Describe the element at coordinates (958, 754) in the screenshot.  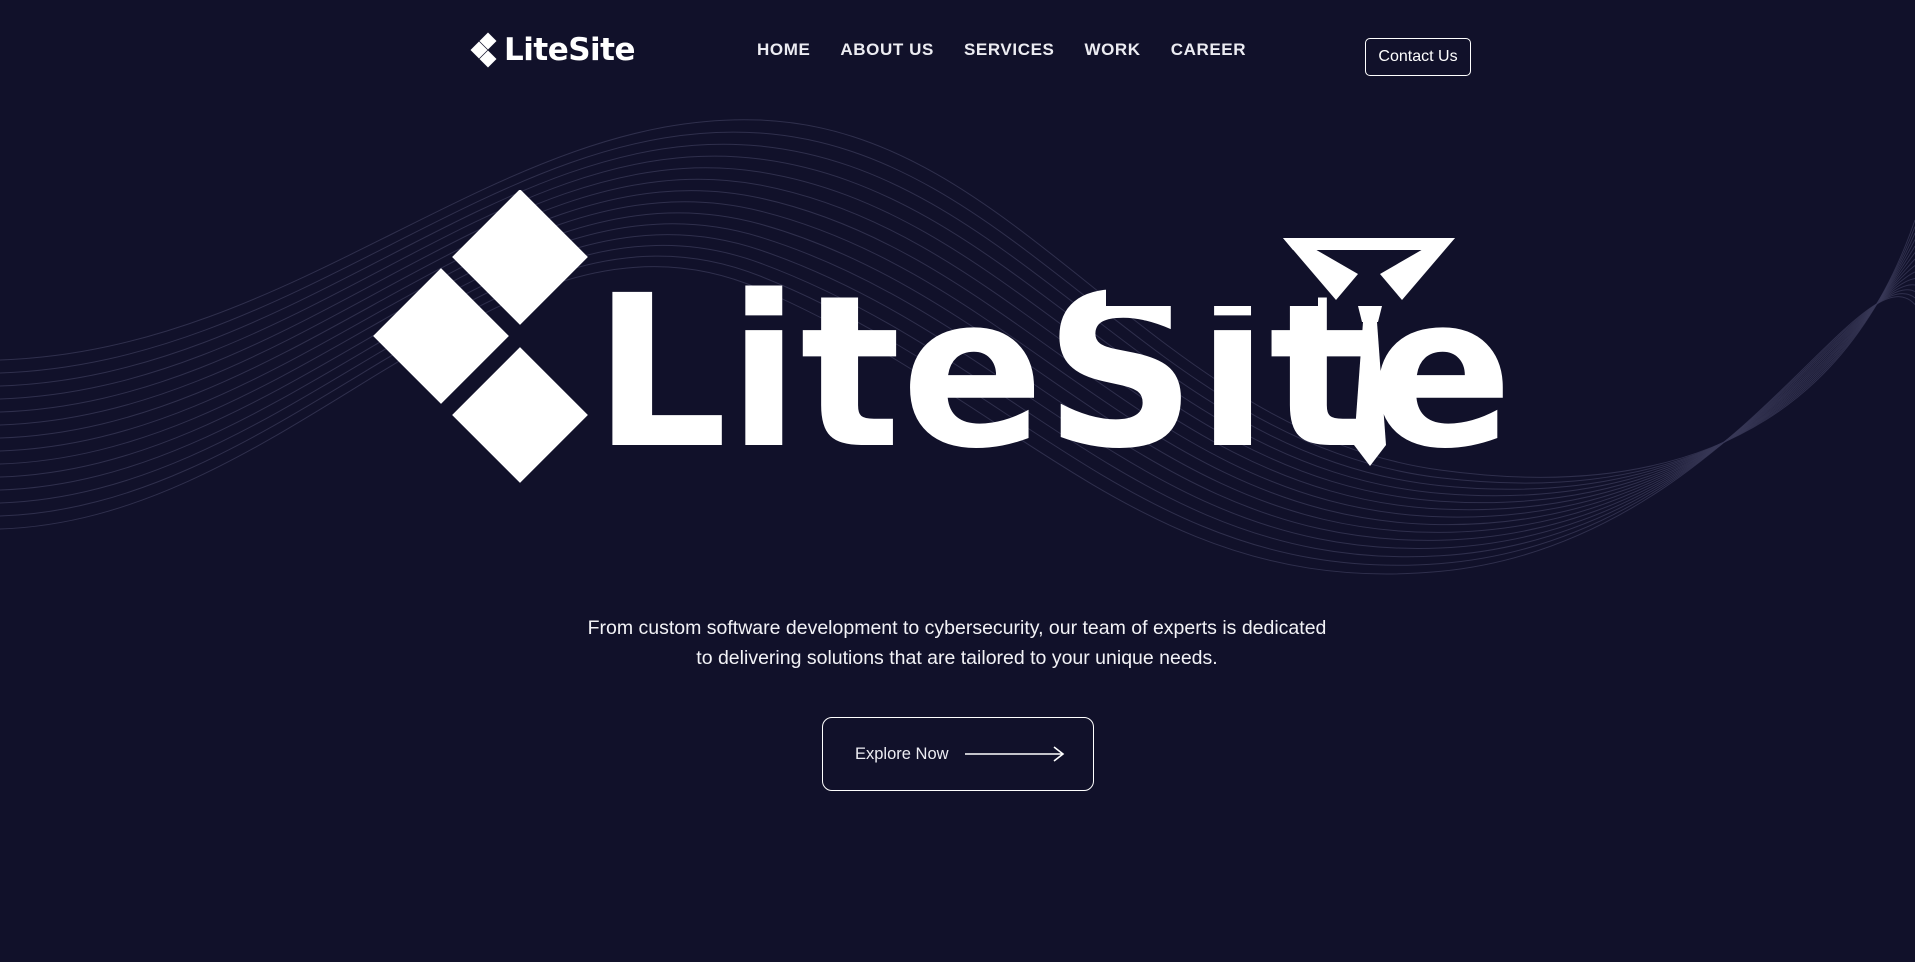
I see `explore-now-button: Explore Now` at that location.